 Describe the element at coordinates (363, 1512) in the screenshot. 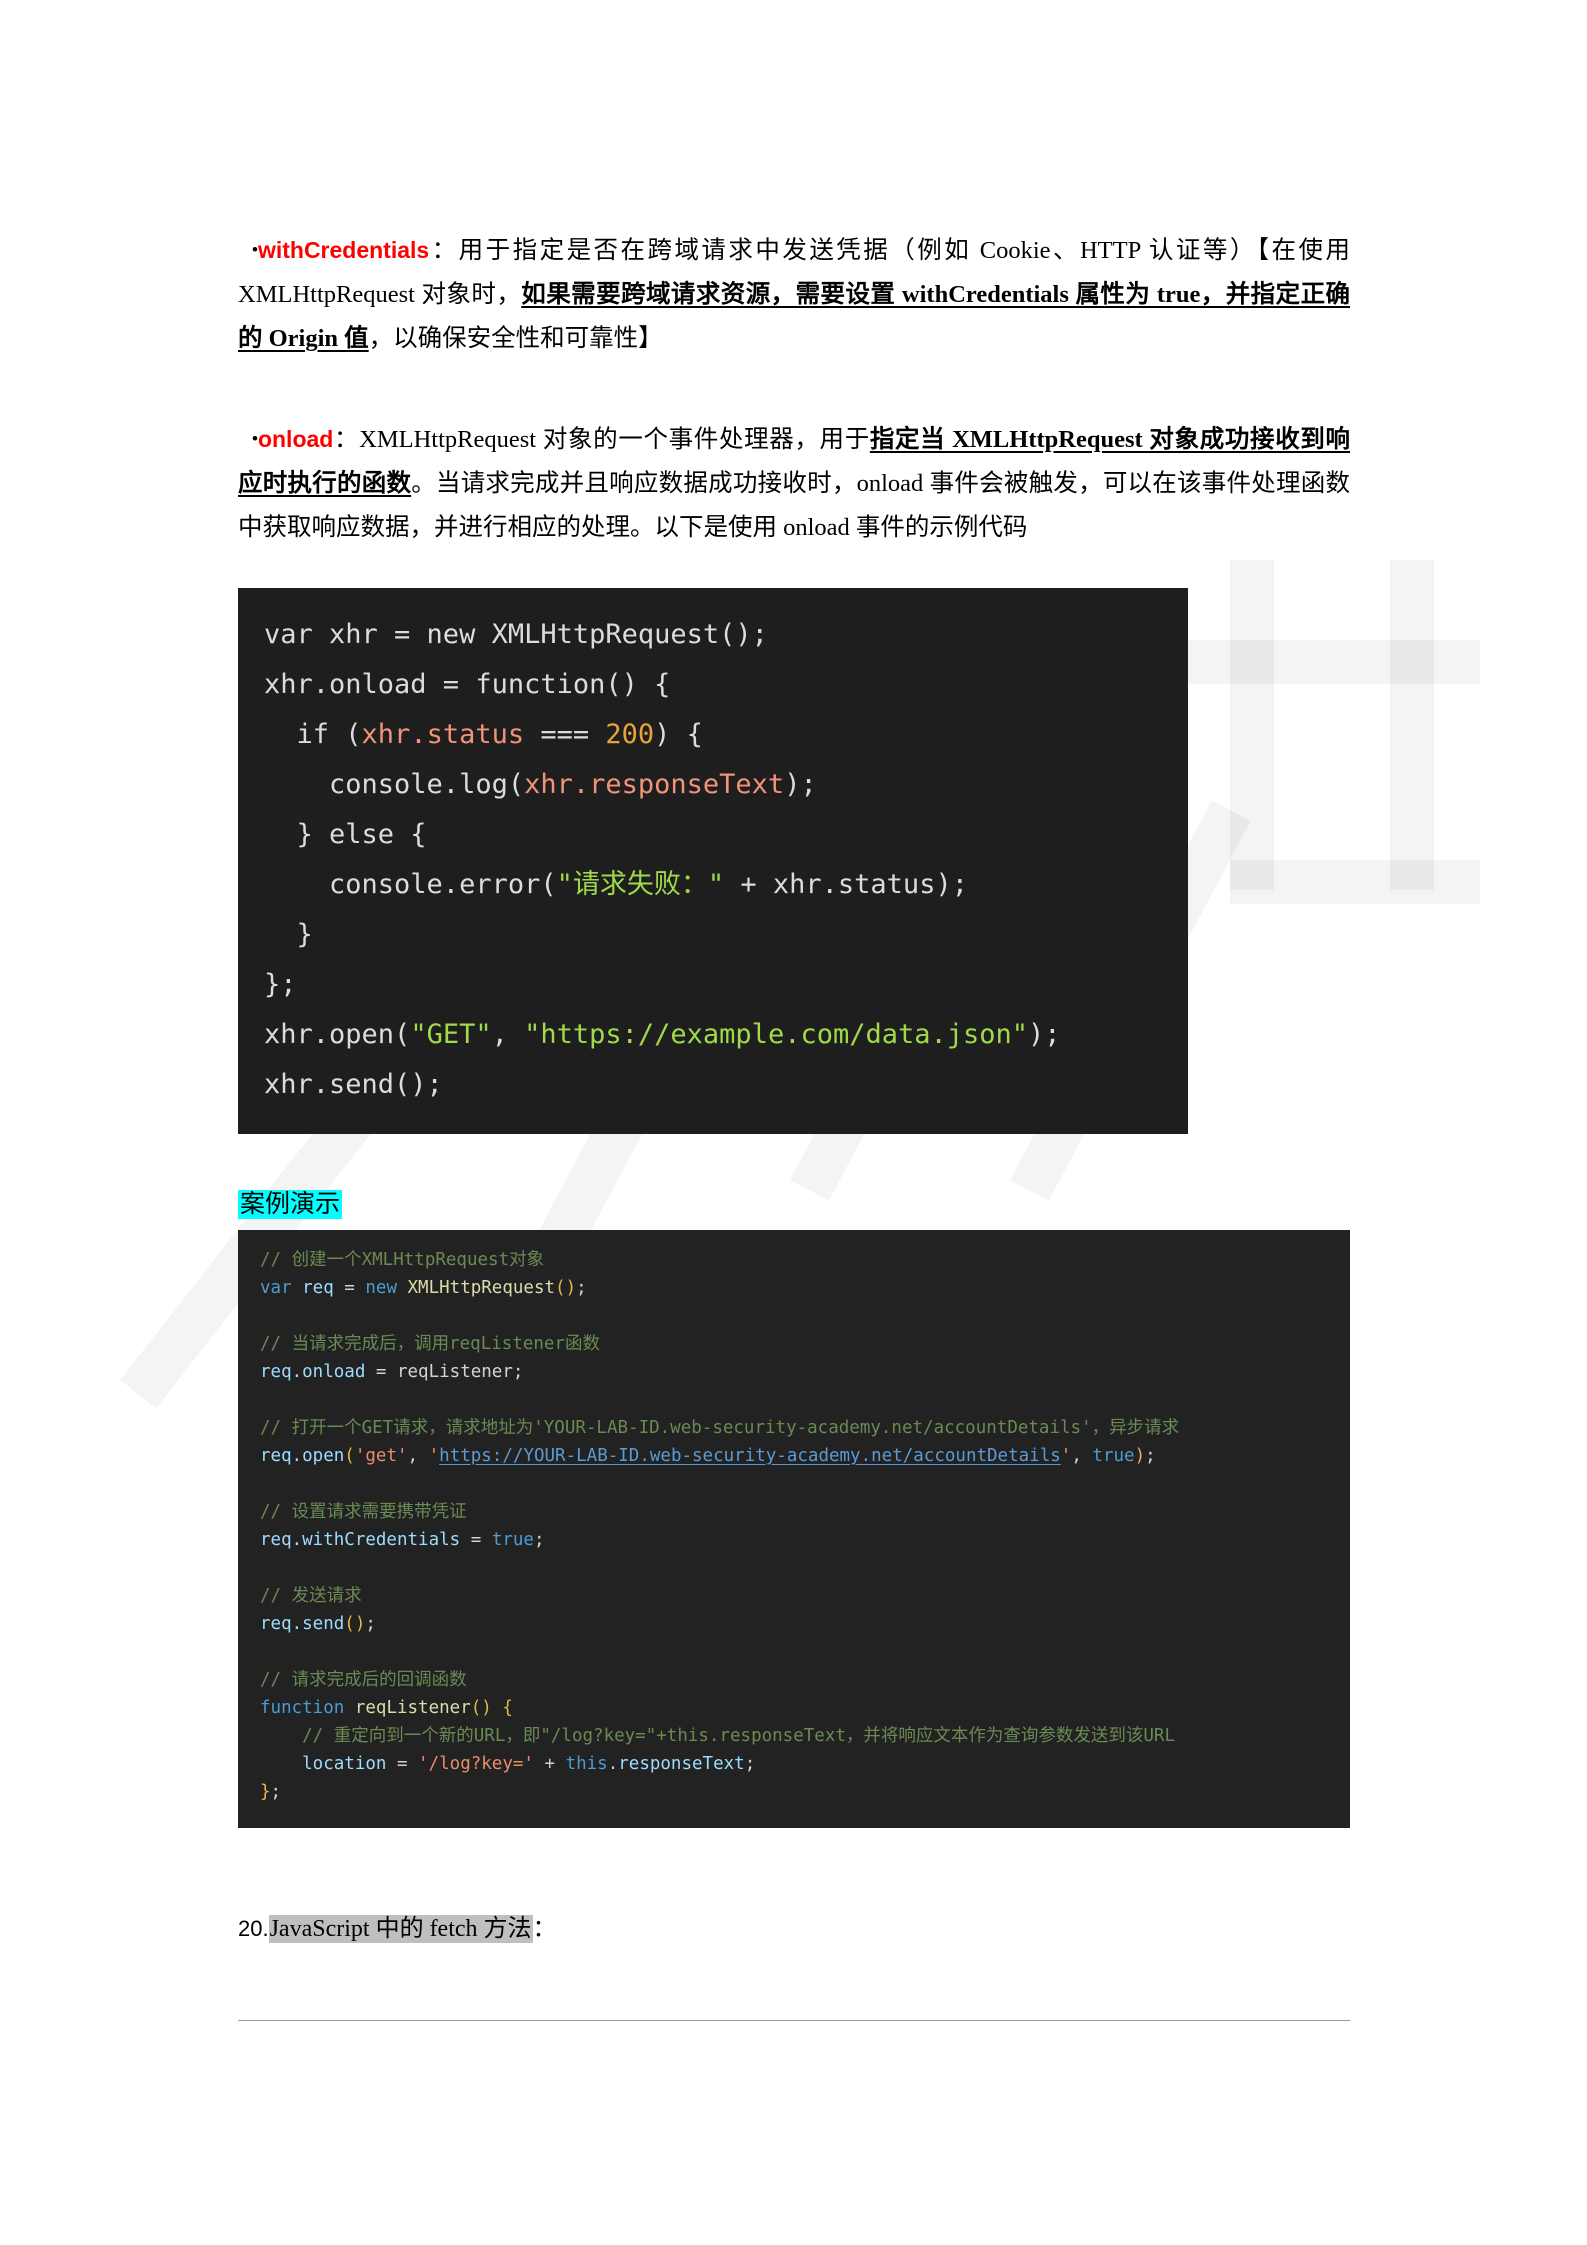

I see `code-token-com: // 设置请求需要携带凭证` at that location.